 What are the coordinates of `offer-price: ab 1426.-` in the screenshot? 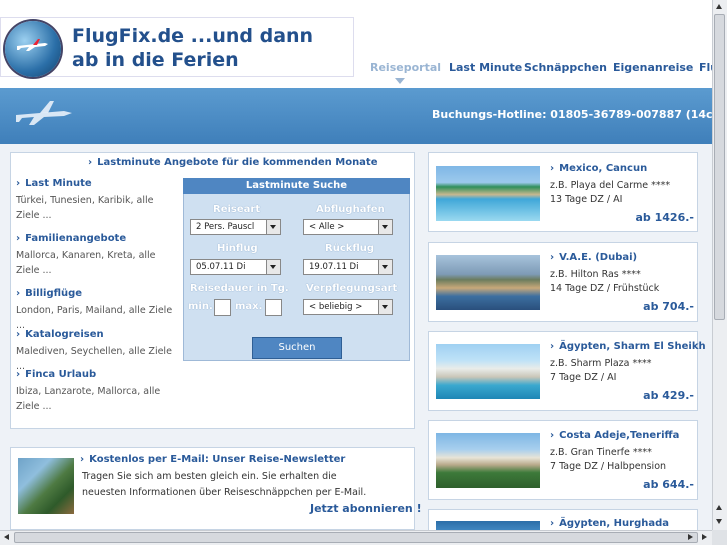 It's located at (665, 217).